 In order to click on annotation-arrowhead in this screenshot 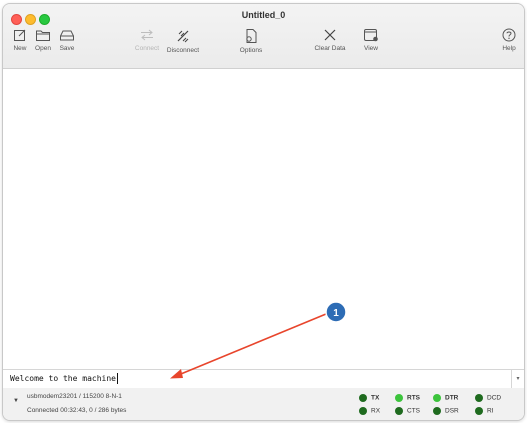, I will do `click(176, 374)`.